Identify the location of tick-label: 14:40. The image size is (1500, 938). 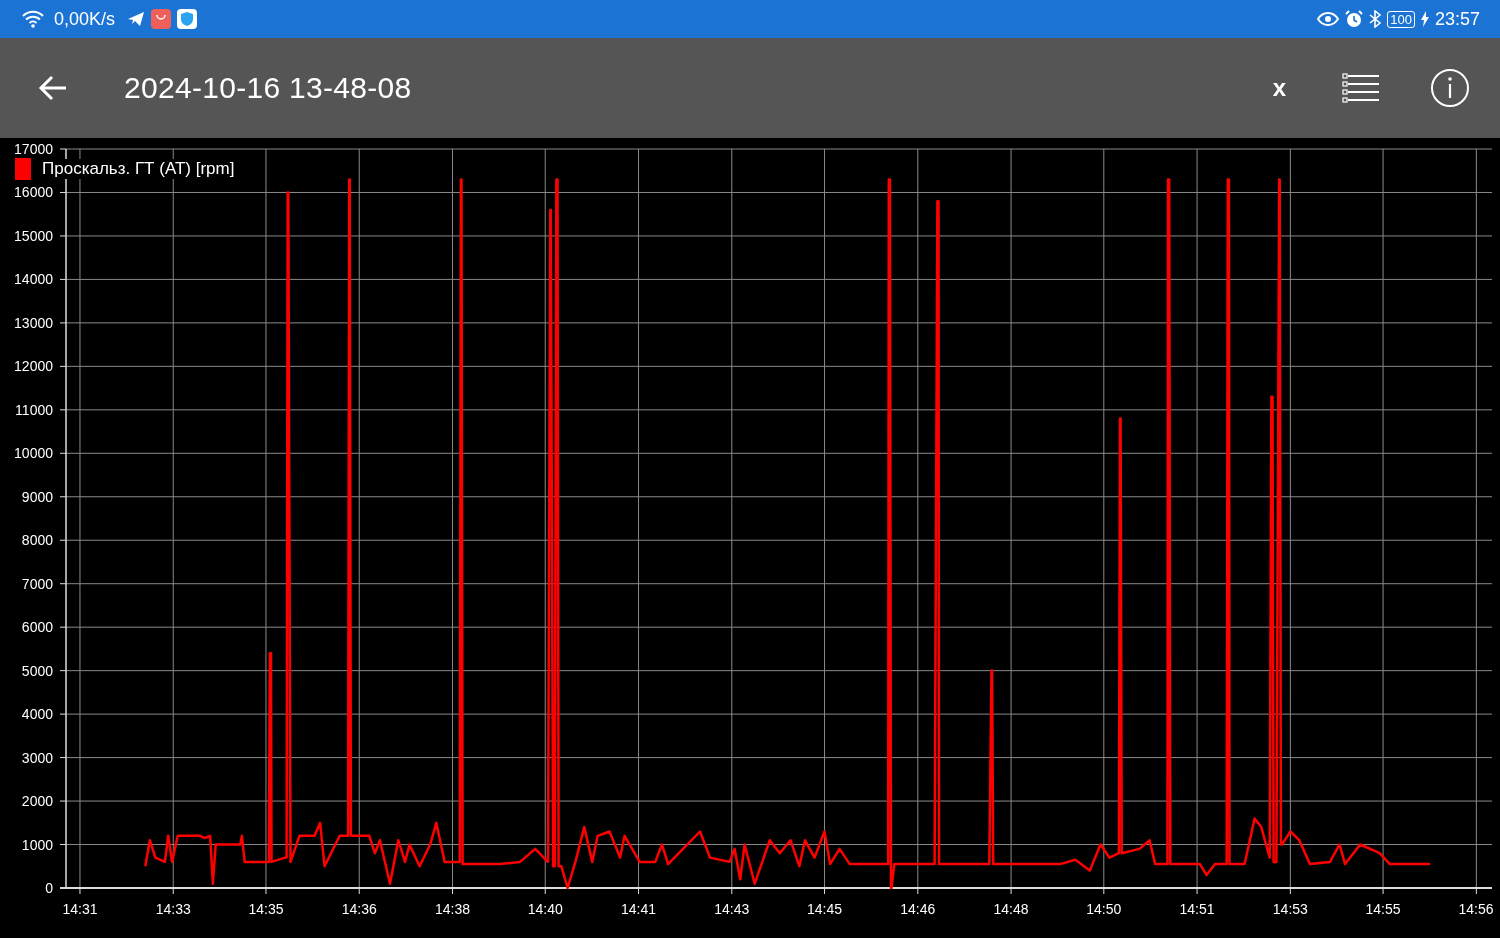
(545, 909).